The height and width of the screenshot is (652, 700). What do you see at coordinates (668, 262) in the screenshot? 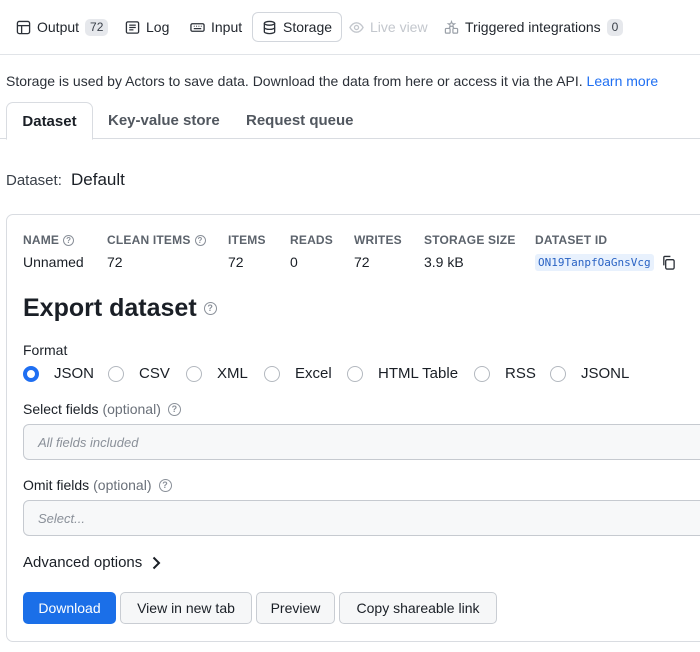
I see `copy-icon` at bounding box center [668, 262].